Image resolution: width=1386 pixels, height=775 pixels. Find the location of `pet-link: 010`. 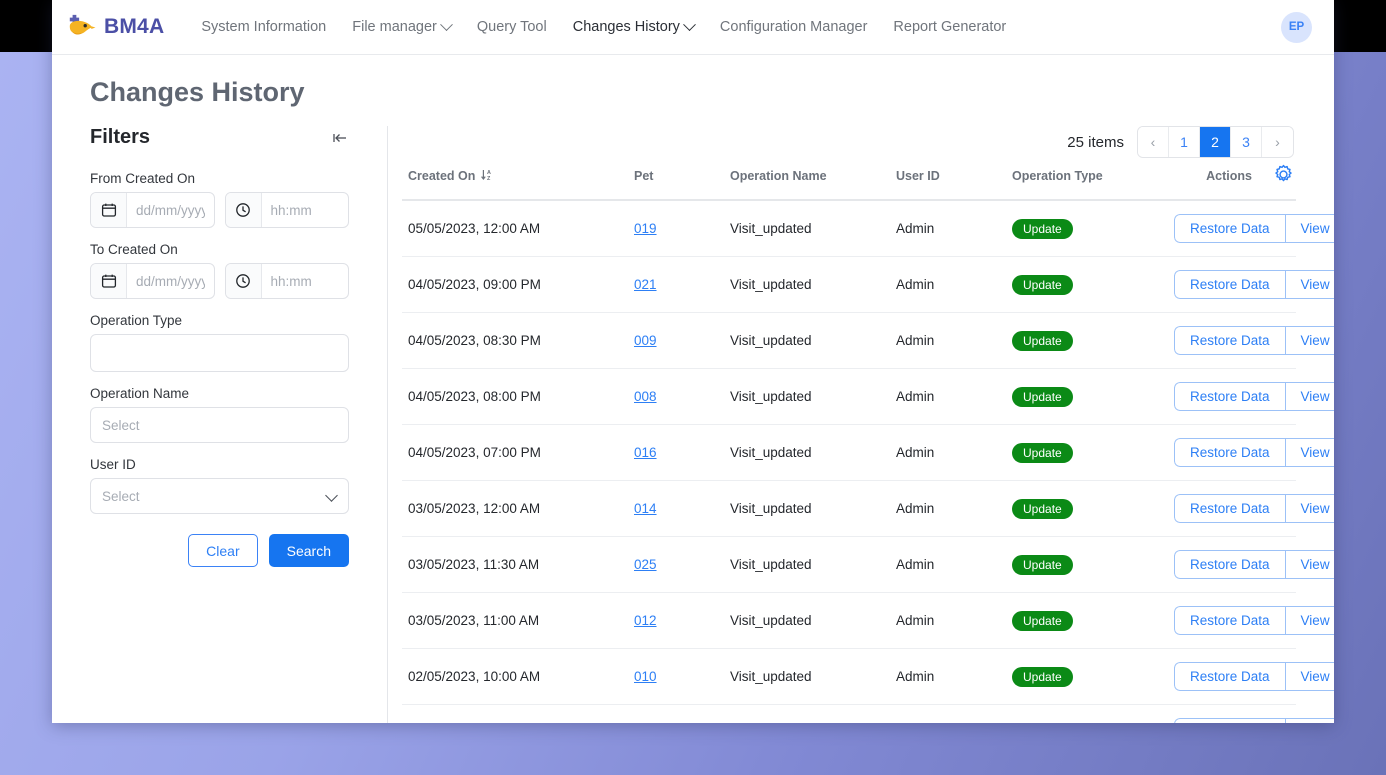

pet-link: 010 is located at coordinates (645, 676).